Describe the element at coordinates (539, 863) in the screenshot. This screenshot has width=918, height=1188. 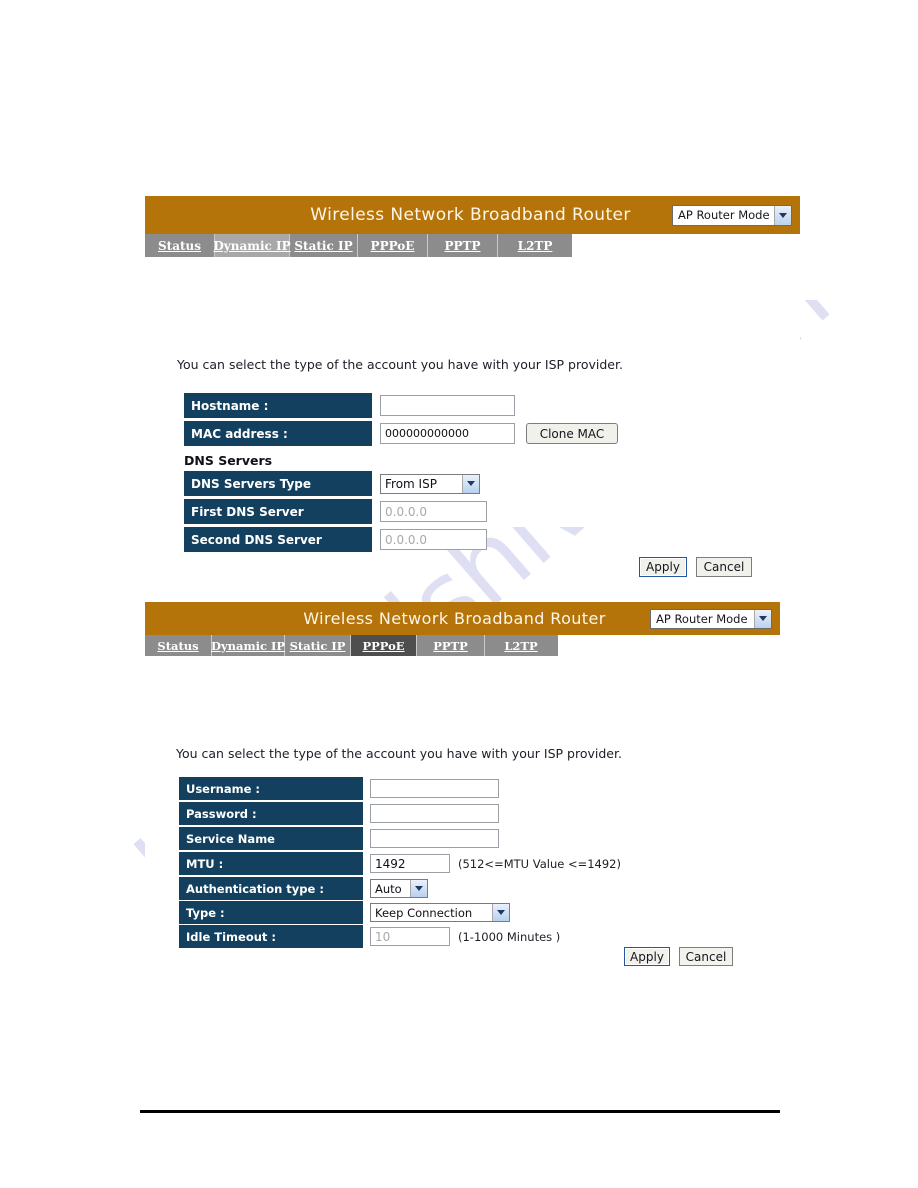
I see `mtu-hint: (512<=MTU Value <=1492)` at that location.